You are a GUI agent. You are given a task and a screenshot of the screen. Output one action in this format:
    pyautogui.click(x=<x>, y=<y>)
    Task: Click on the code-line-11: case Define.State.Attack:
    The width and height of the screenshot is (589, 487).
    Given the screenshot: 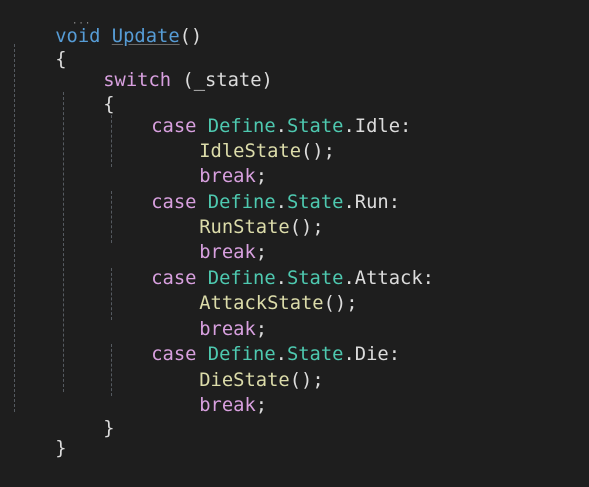 What is the action you would take?
    pyautogui.click(x=270, y=264)
    